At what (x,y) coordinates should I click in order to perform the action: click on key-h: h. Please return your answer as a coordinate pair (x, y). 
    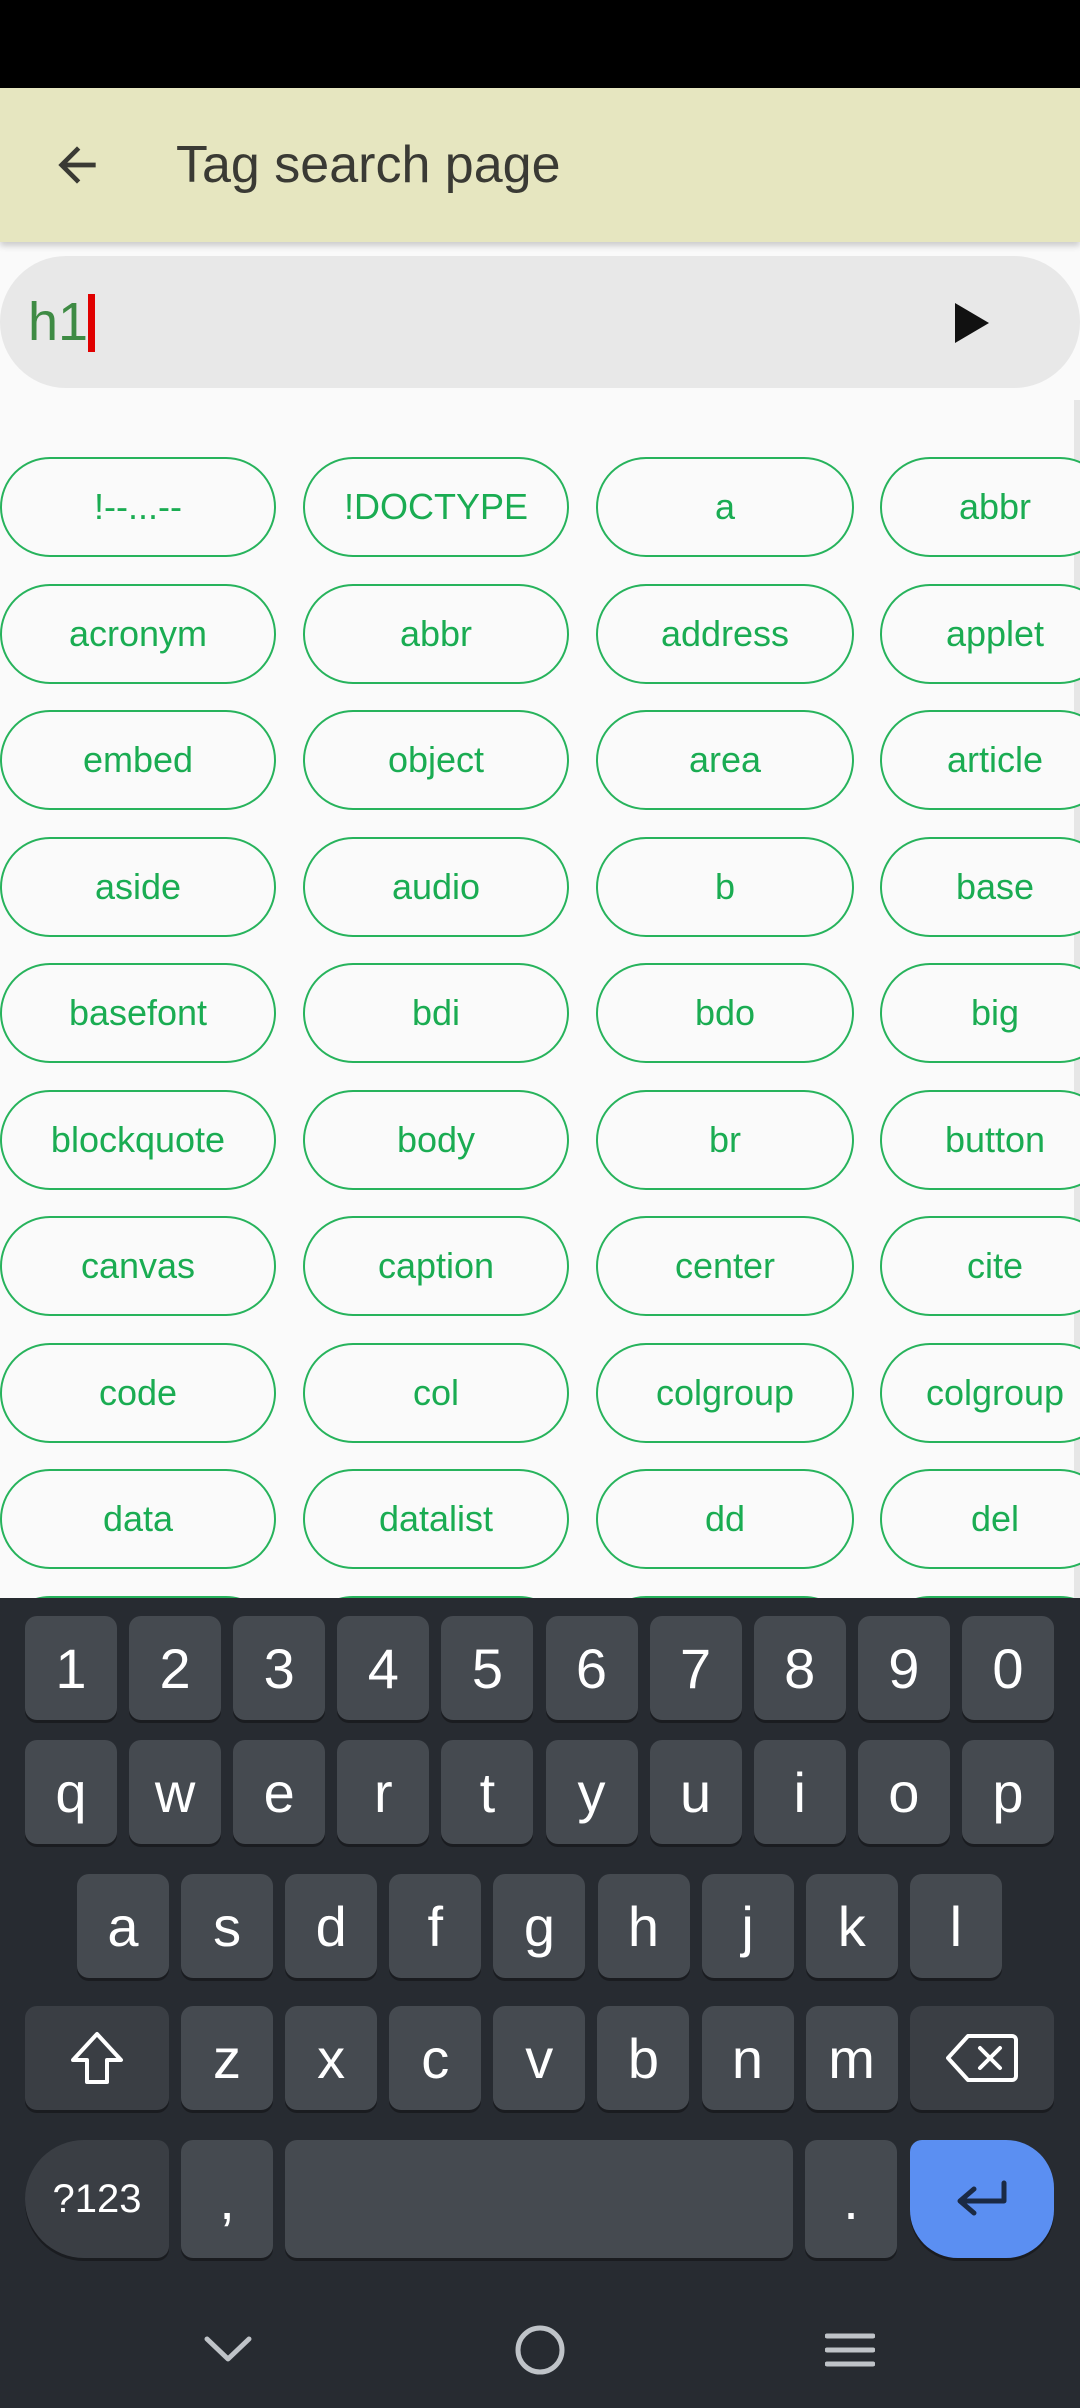
    Looking at the image, I should click on (643, 1926).